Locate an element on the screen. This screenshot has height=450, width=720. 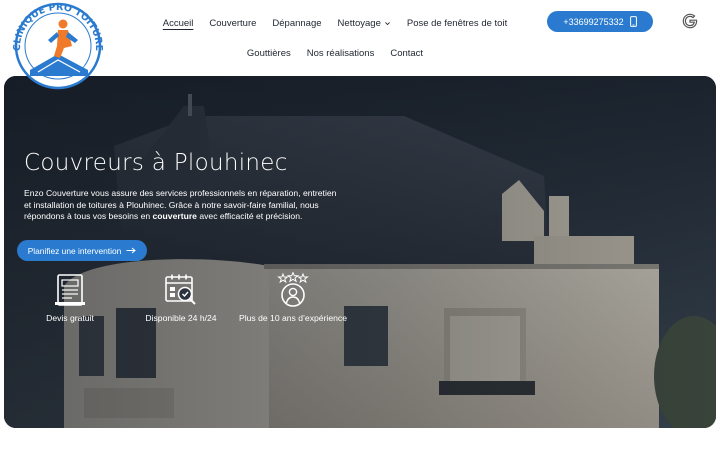
mobile-phone-icon is located at coordinates (633, 21).